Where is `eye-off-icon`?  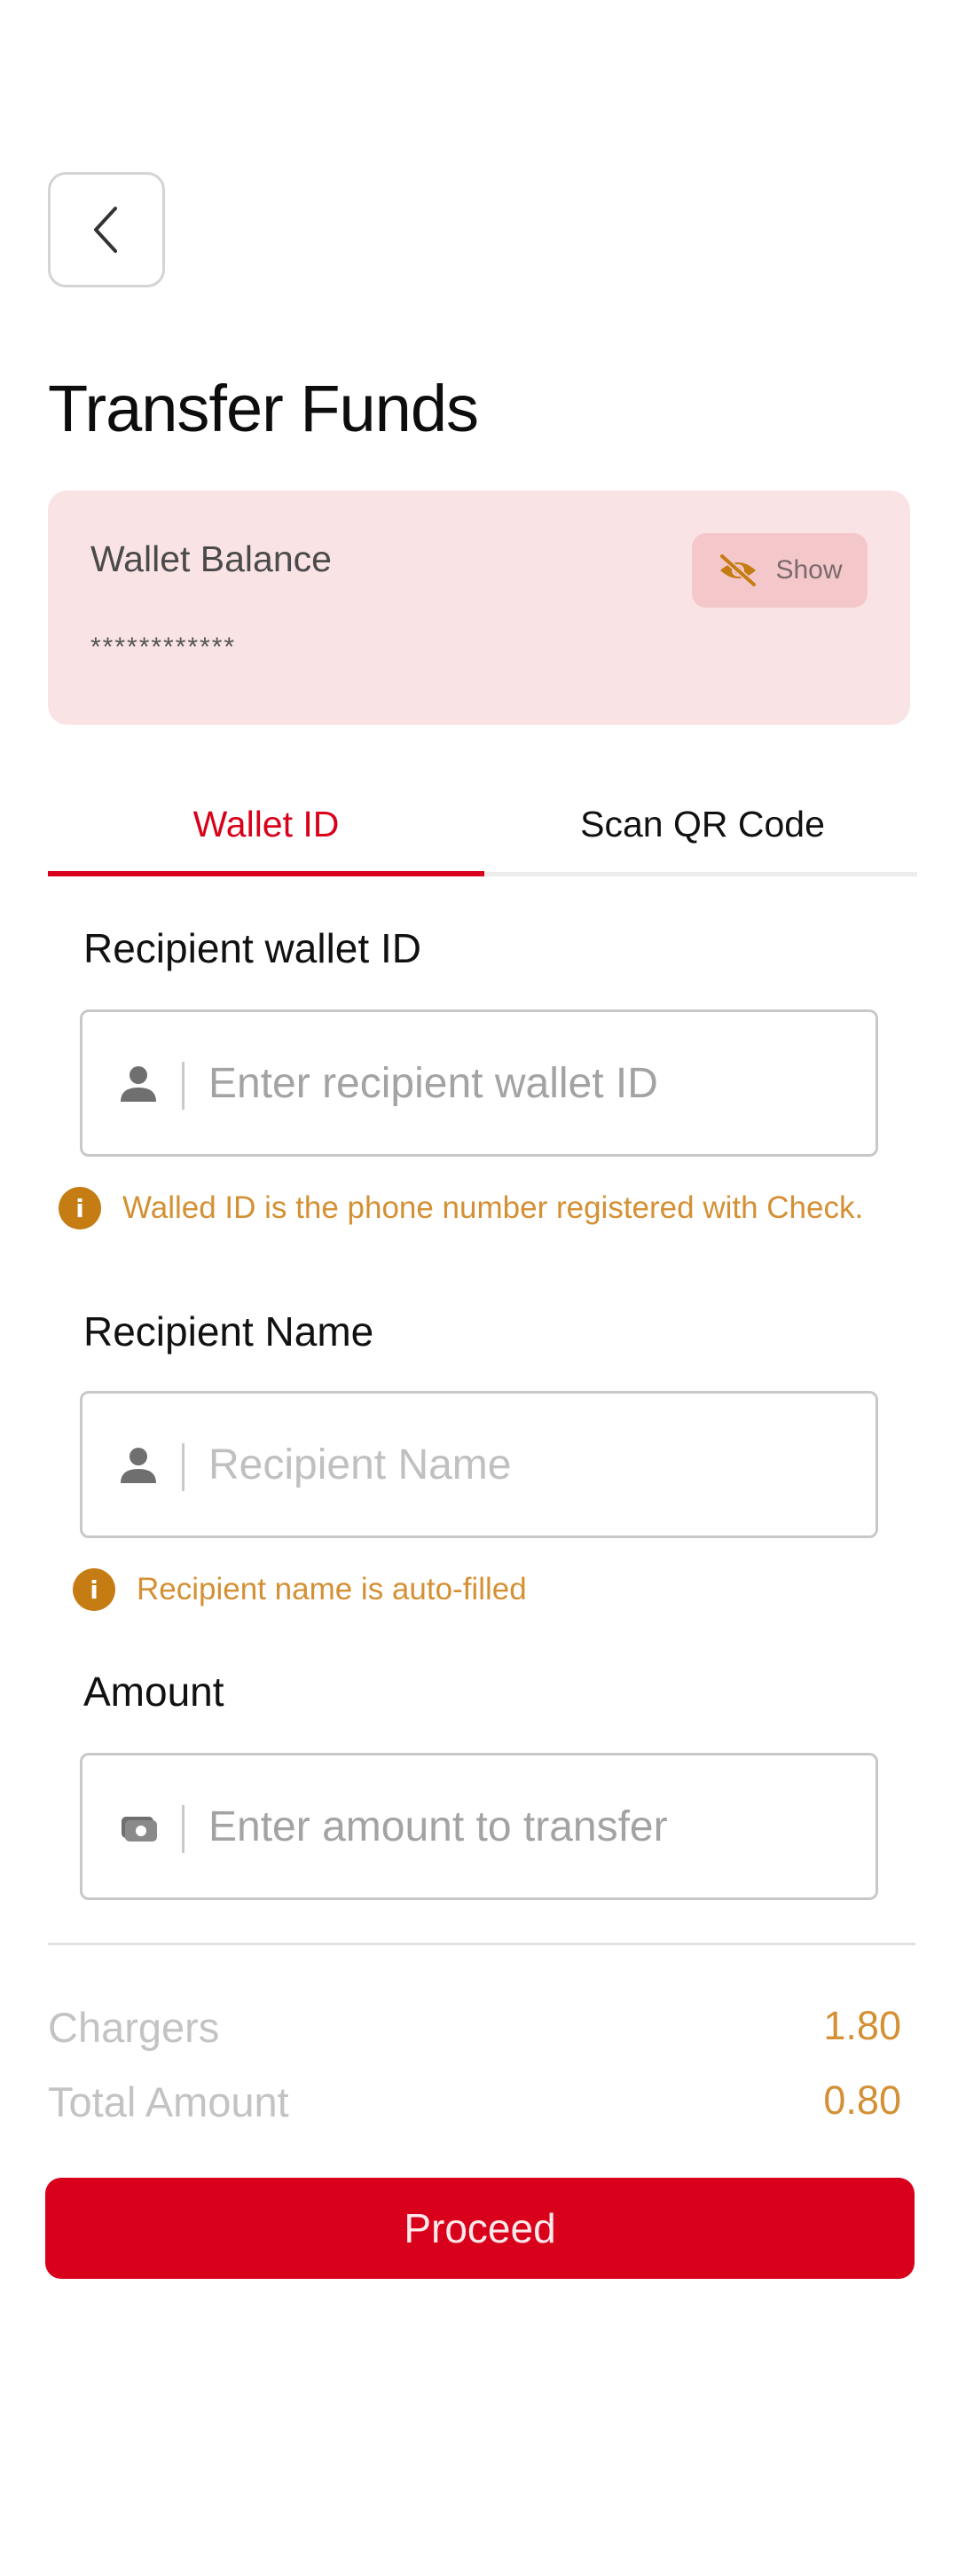 eye-off-icon is located at coordinates (738, 570).